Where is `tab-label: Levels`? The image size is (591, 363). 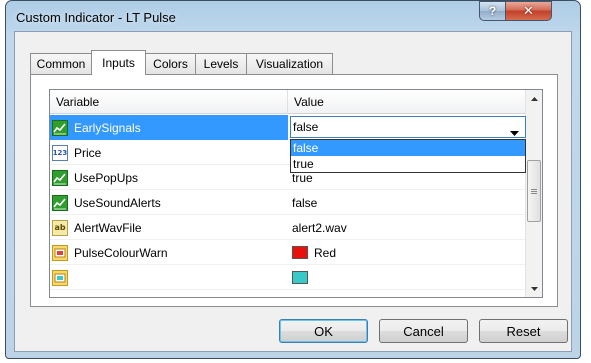
tab-label: Levels is located at coordinates (221, 64).